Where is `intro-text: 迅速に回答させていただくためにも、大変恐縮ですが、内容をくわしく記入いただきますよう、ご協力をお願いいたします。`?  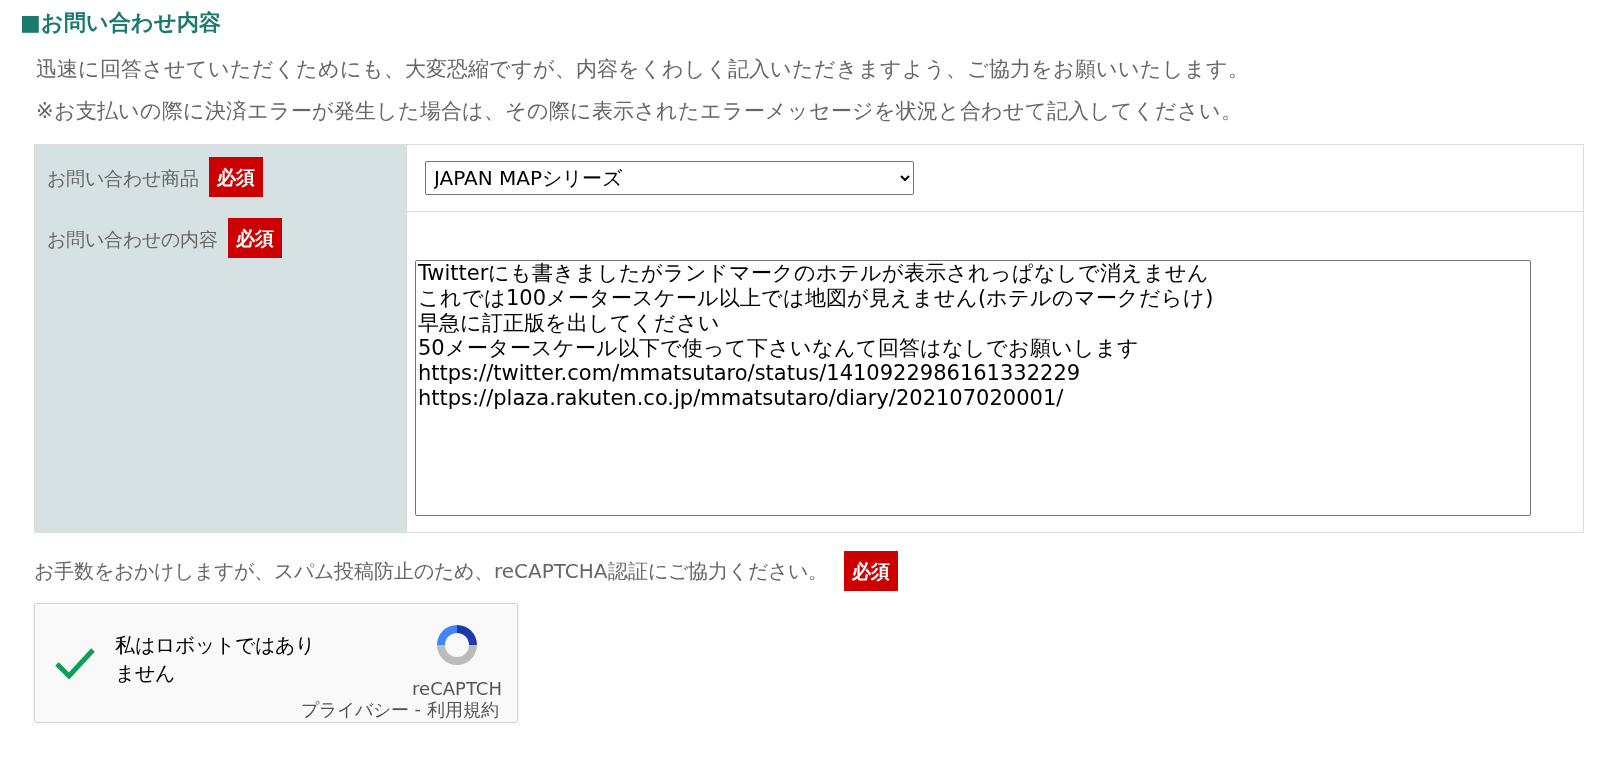
intro-text: 迅速に回答させていただくためにも、大変恐縮ですが、内容をくわしく記入いただきますよう、ご協力をお願いいたします。 is located at coordinates (643, 69).